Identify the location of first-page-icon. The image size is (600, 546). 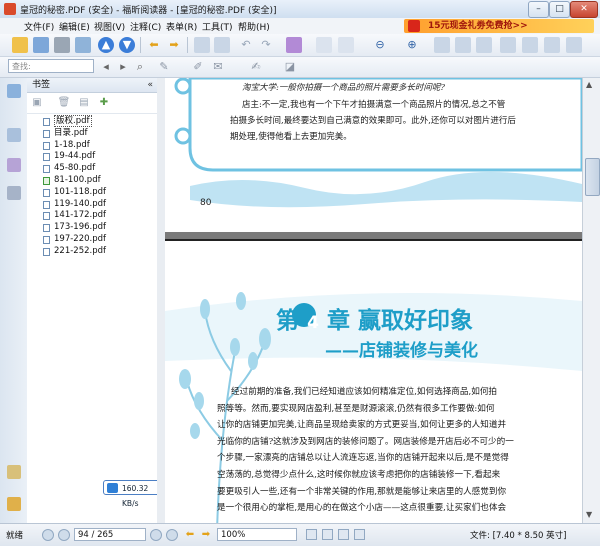
(48, 535).